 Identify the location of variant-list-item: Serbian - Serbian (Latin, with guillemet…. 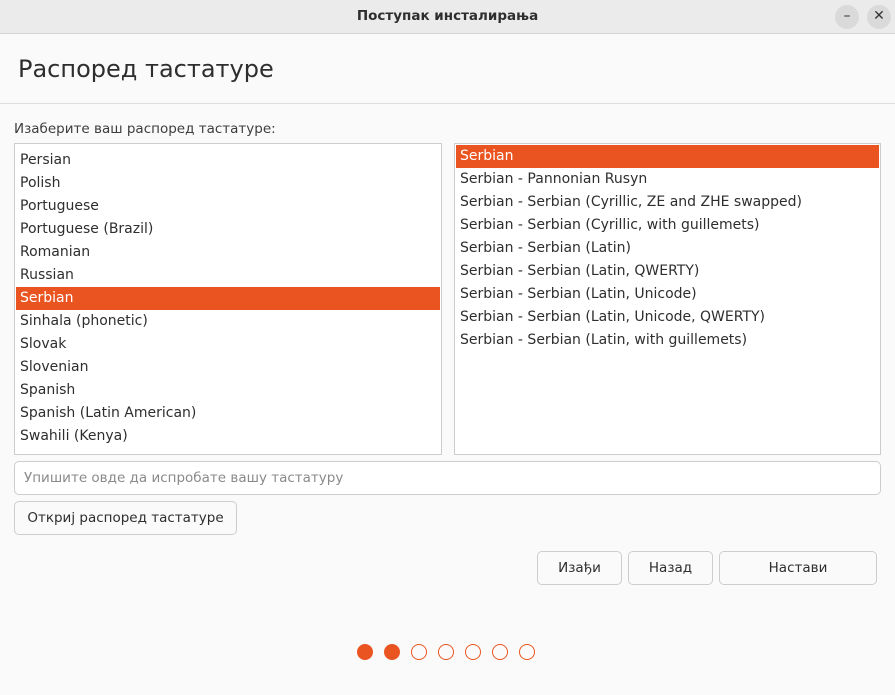
(667, 340).